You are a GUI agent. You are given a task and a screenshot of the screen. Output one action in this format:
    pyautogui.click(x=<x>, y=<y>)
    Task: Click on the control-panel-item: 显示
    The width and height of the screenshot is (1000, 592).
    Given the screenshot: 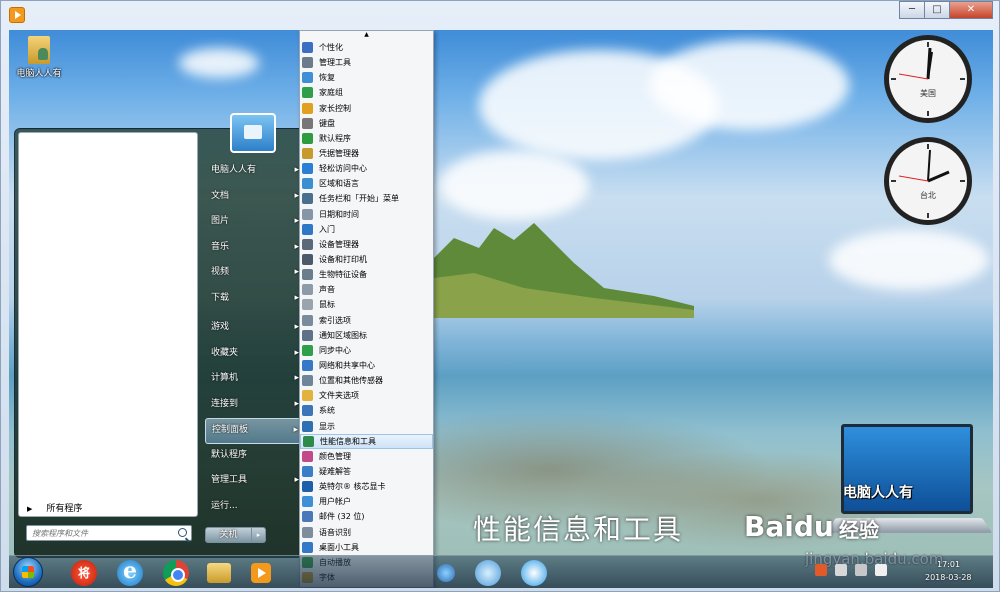 What is the action you would take?
    pyautogui.click(x=366, y=426)
    